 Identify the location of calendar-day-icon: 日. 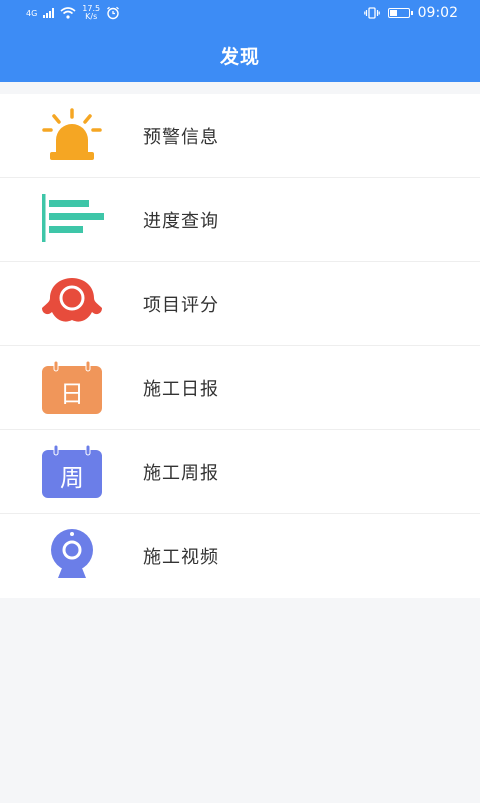
(72, 387).